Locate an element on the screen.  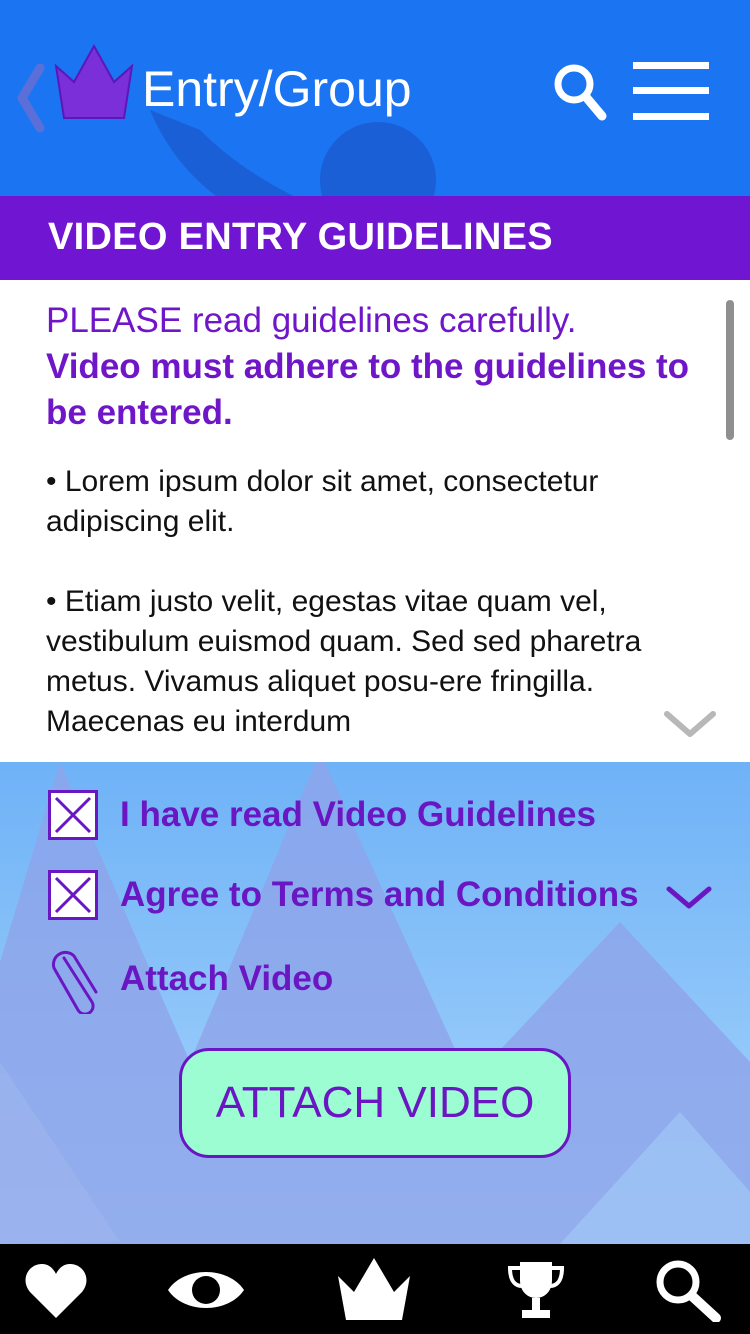
attach-video-label: Attach Video is located at coordinates (227, 978).